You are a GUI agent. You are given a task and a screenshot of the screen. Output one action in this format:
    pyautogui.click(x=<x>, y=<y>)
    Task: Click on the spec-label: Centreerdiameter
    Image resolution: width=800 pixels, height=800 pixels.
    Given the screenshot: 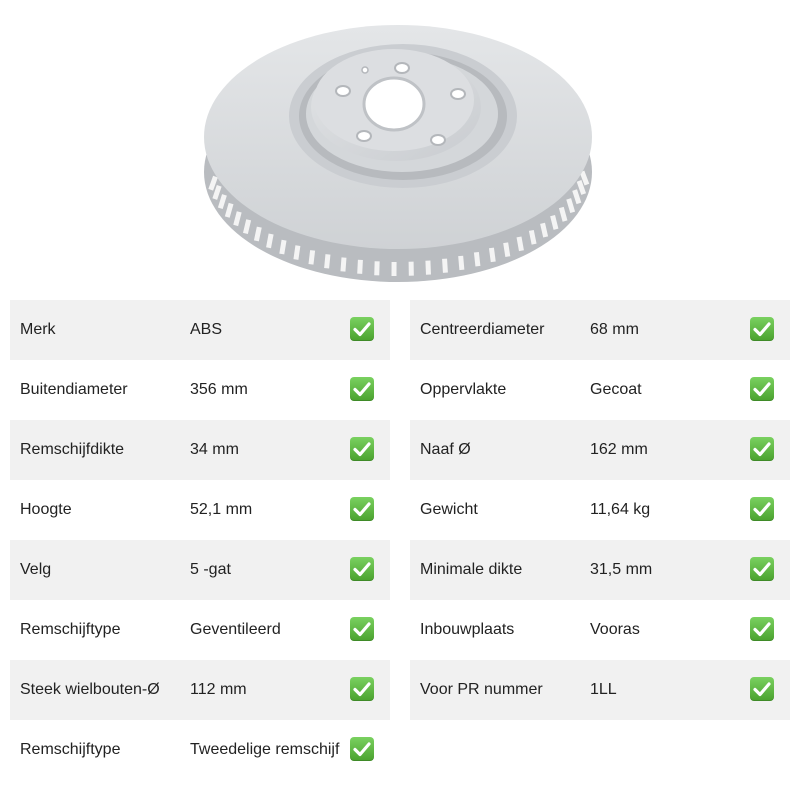 What is the action you would take?
    pyautogui.click(x=482, y=329)
    